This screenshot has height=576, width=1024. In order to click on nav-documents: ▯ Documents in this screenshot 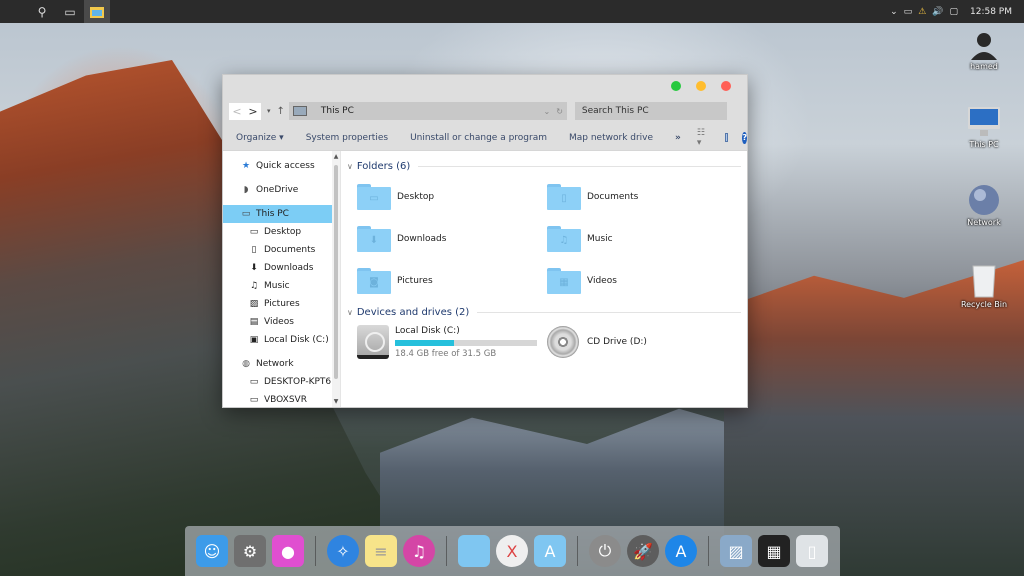, I will do `click(281, 250)`.